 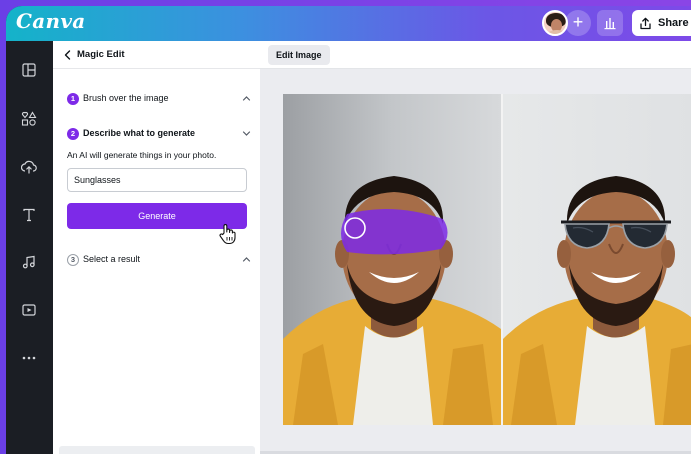 I want to click on panel-title: Magic Edit, so click(x=101, y=54).